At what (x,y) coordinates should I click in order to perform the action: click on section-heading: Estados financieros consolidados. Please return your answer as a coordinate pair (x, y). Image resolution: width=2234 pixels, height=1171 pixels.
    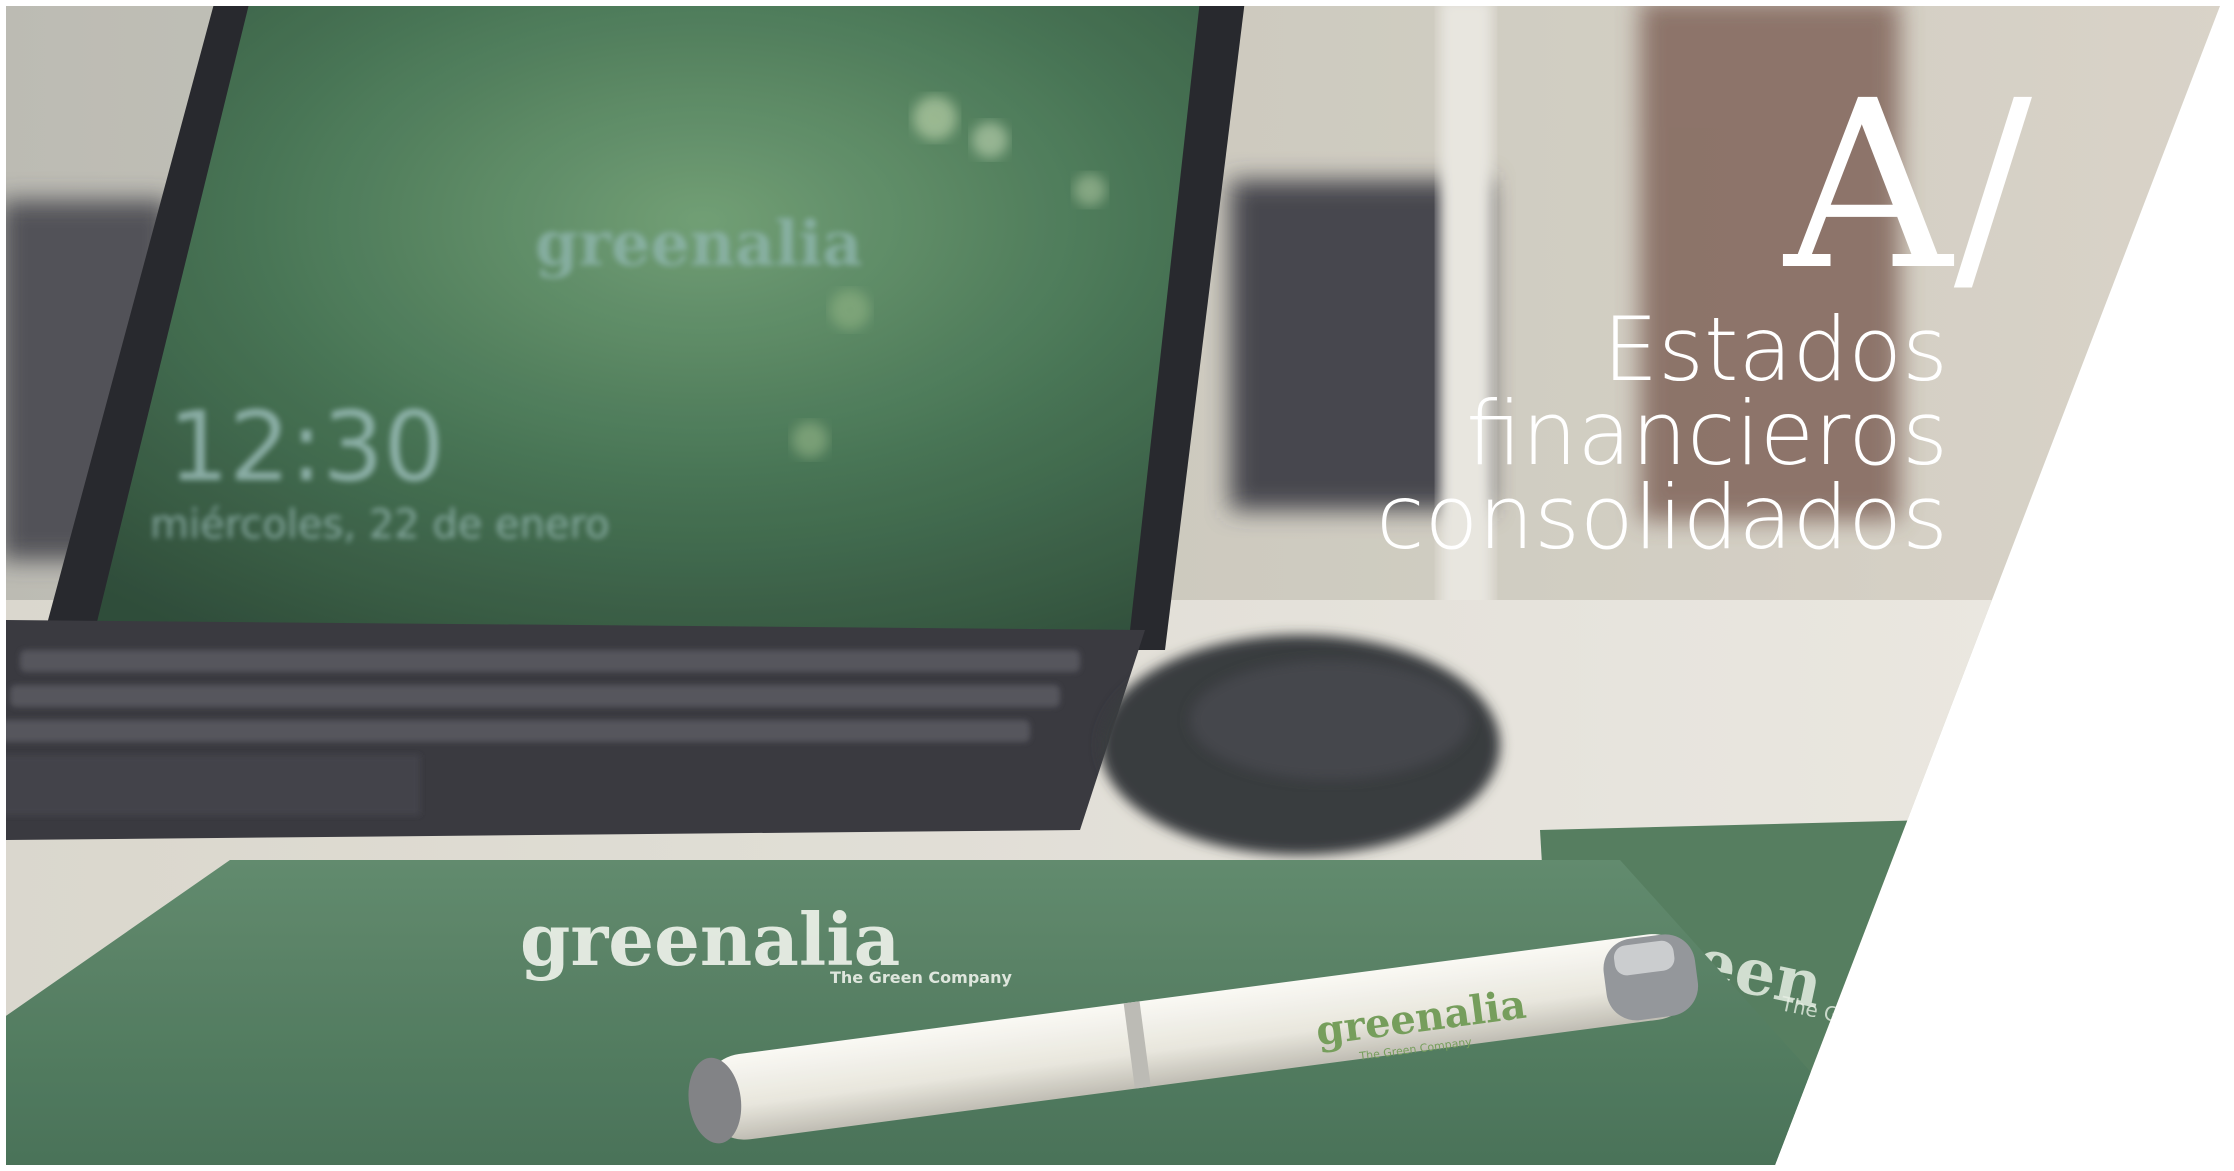
    Looking at the image, I should click on (1662, 433).